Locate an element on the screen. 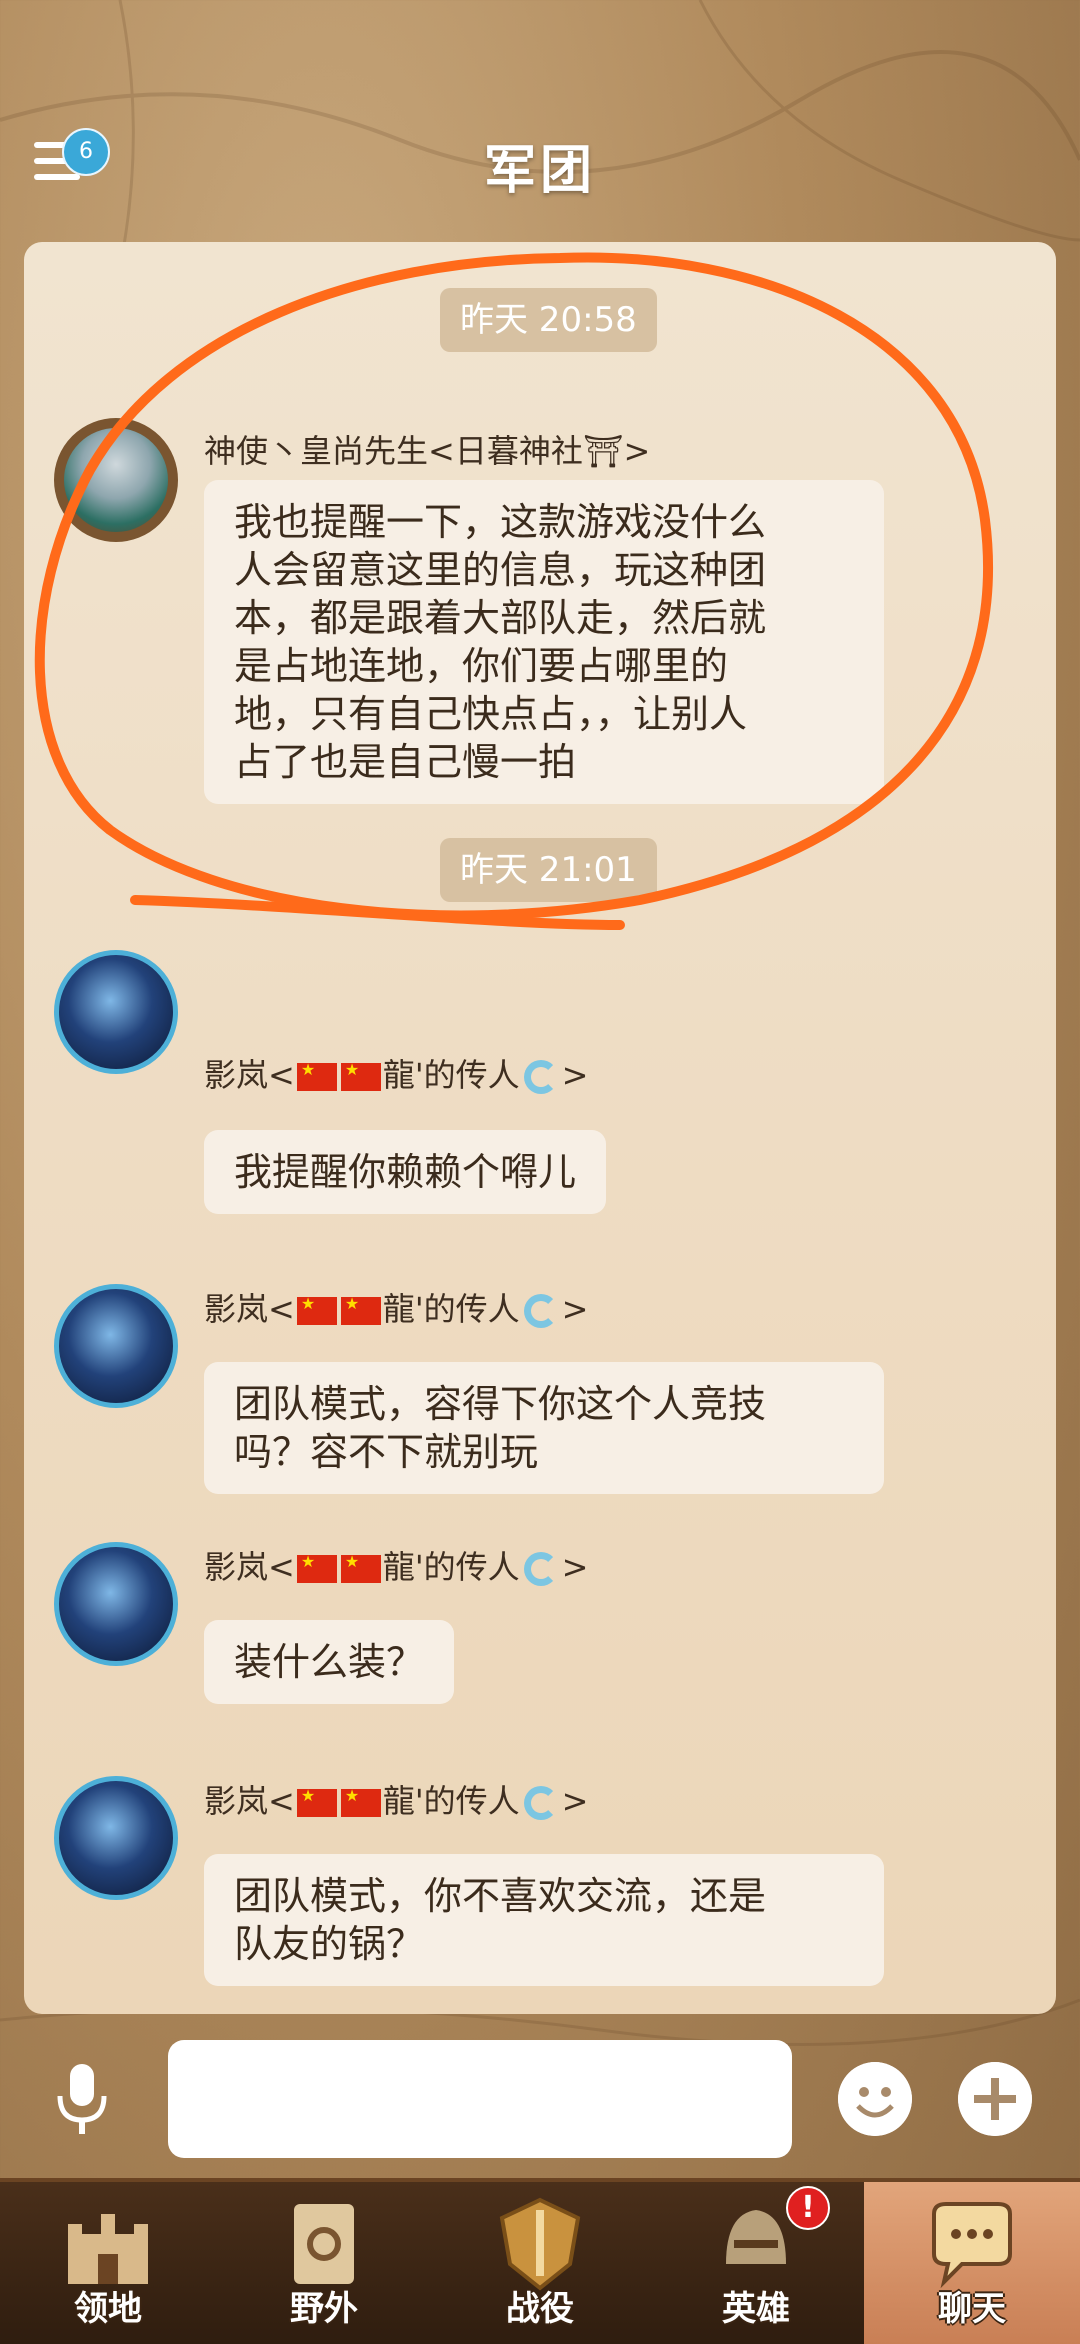 Image resolution: width=1080 pixels, height=2344 pixels. plus-icon is located at coordinates (995, 2099).